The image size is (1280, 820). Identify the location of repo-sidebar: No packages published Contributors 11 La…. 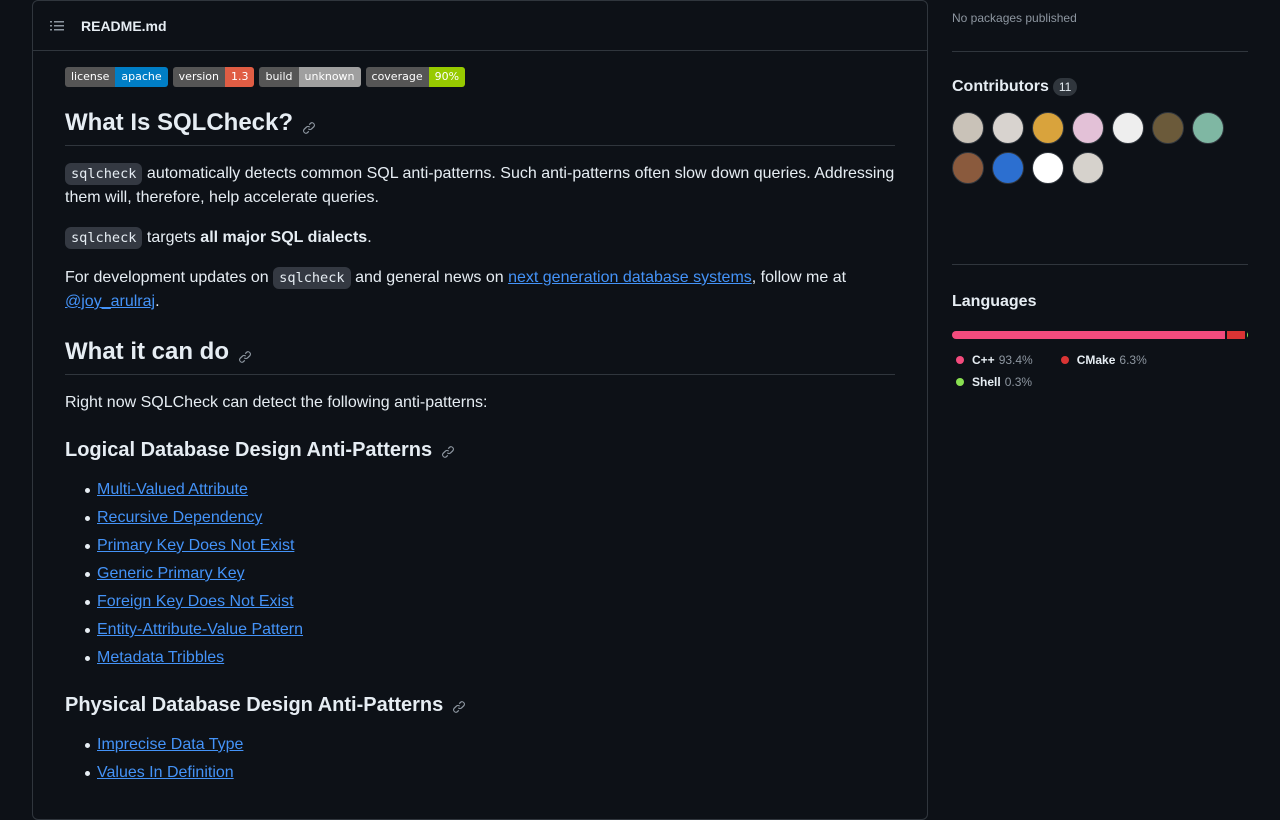
(1100, 196).